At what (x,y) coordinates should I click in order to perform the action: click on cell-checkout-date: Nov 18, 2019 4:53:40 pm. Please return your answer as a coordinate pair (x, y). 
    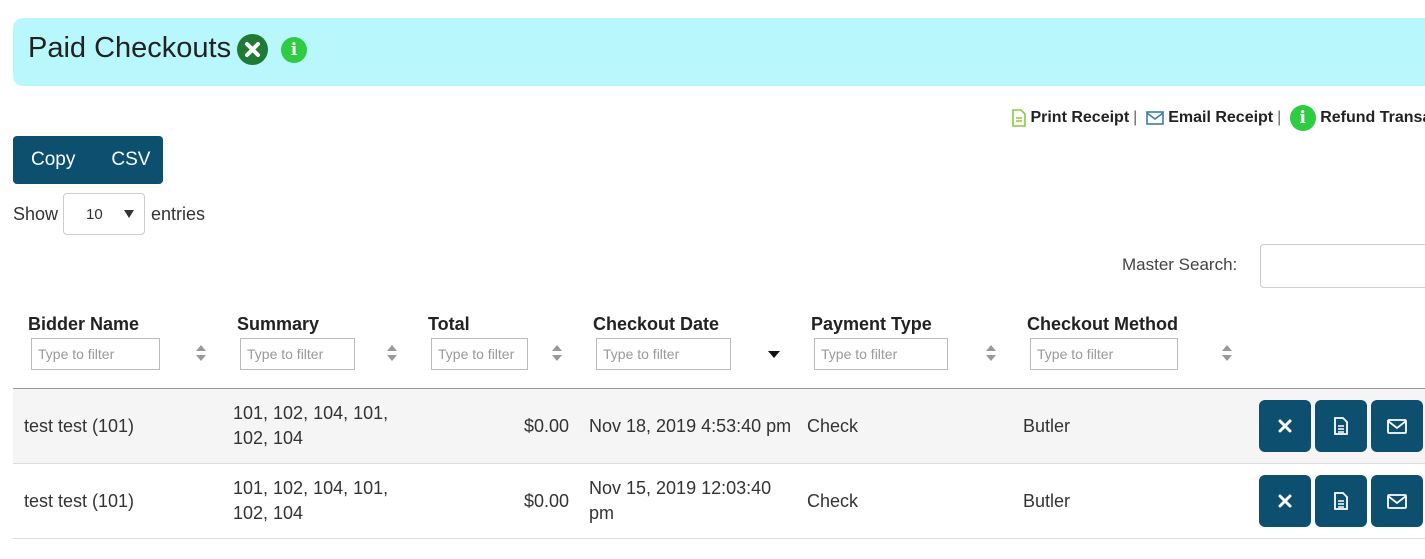
    Looking at the image, I should click on (690, 426).